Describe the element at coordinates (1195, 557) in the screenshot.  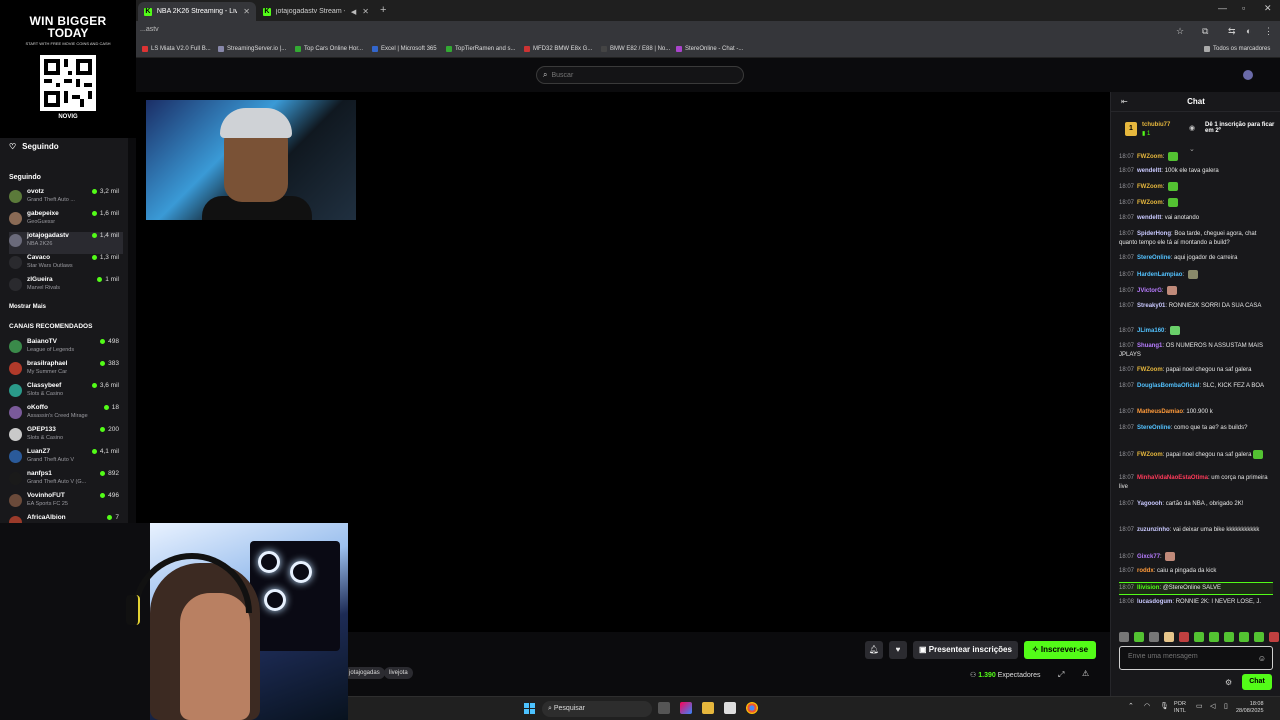
I see `chat-message: 18:07 Gixck77:` at that location.